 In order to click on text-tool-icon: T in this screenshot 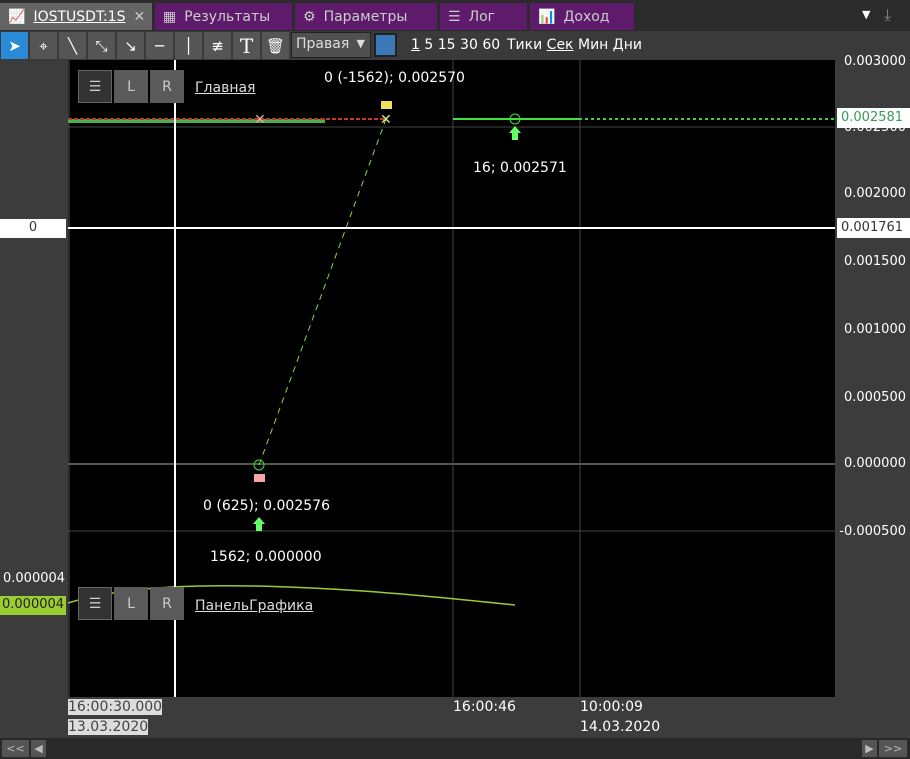, I will do `click(246, 45)`.